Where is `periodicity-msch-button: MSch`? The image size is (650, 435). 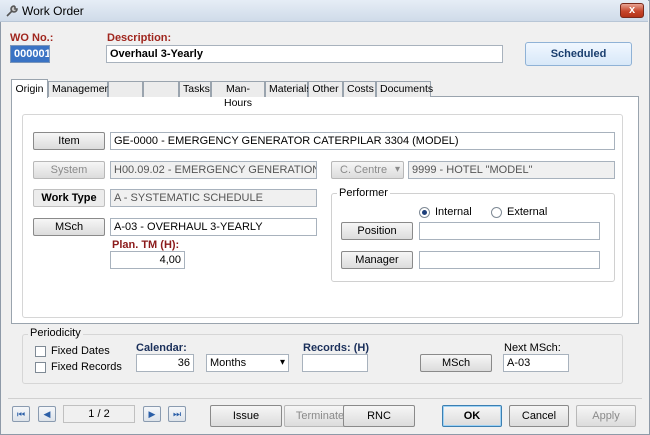
periodicity-msch-button: MSch is located at coordinates (456, 363).